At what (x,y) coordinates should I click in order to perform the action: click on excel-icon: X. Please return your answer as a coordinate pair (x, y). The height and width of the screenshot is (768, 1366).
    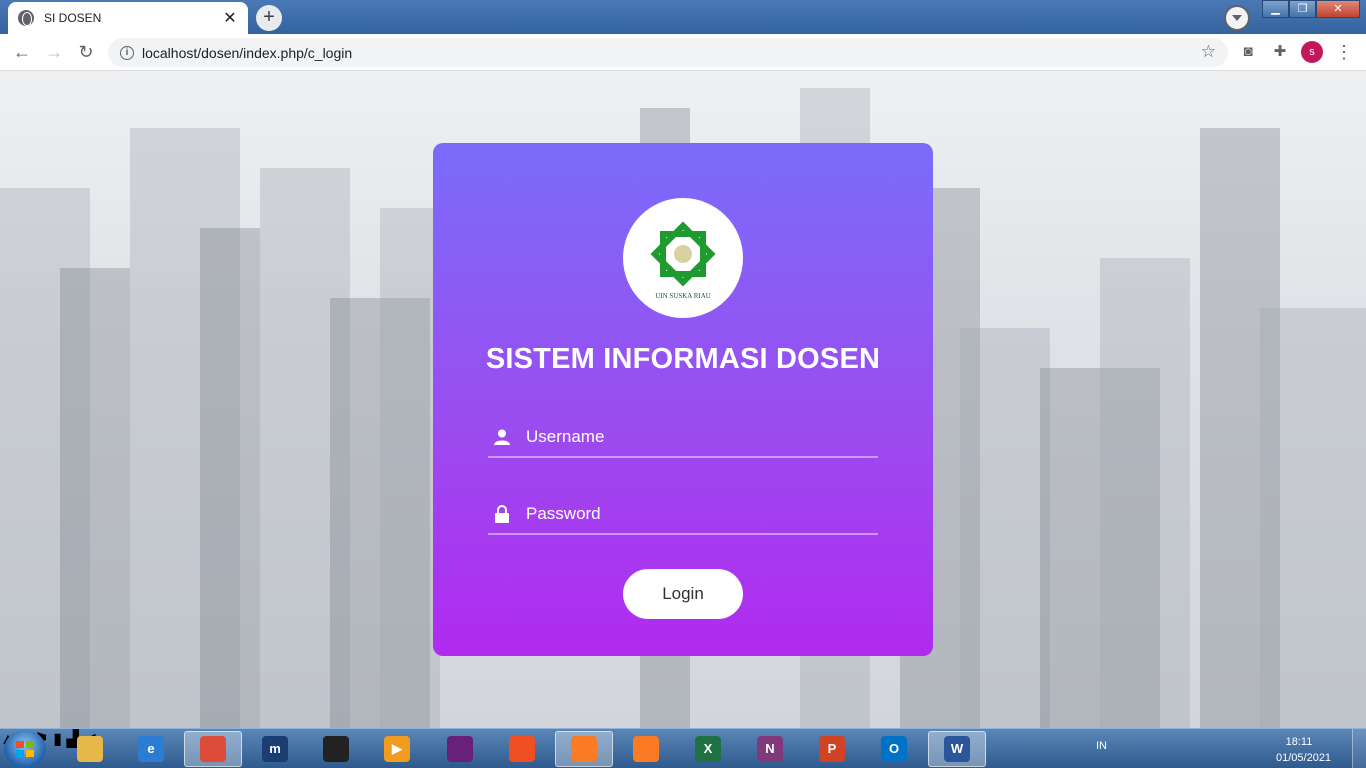
    Looking at the image, I should click on (708, 749).